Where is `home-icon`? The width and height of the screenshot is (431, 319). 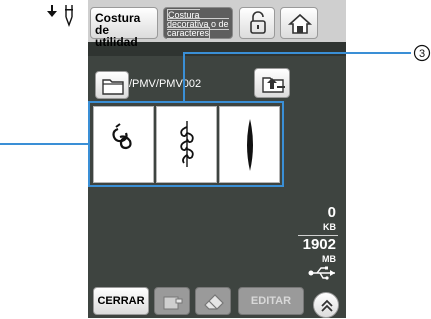 home-icon is located at coordinates (300, 23).